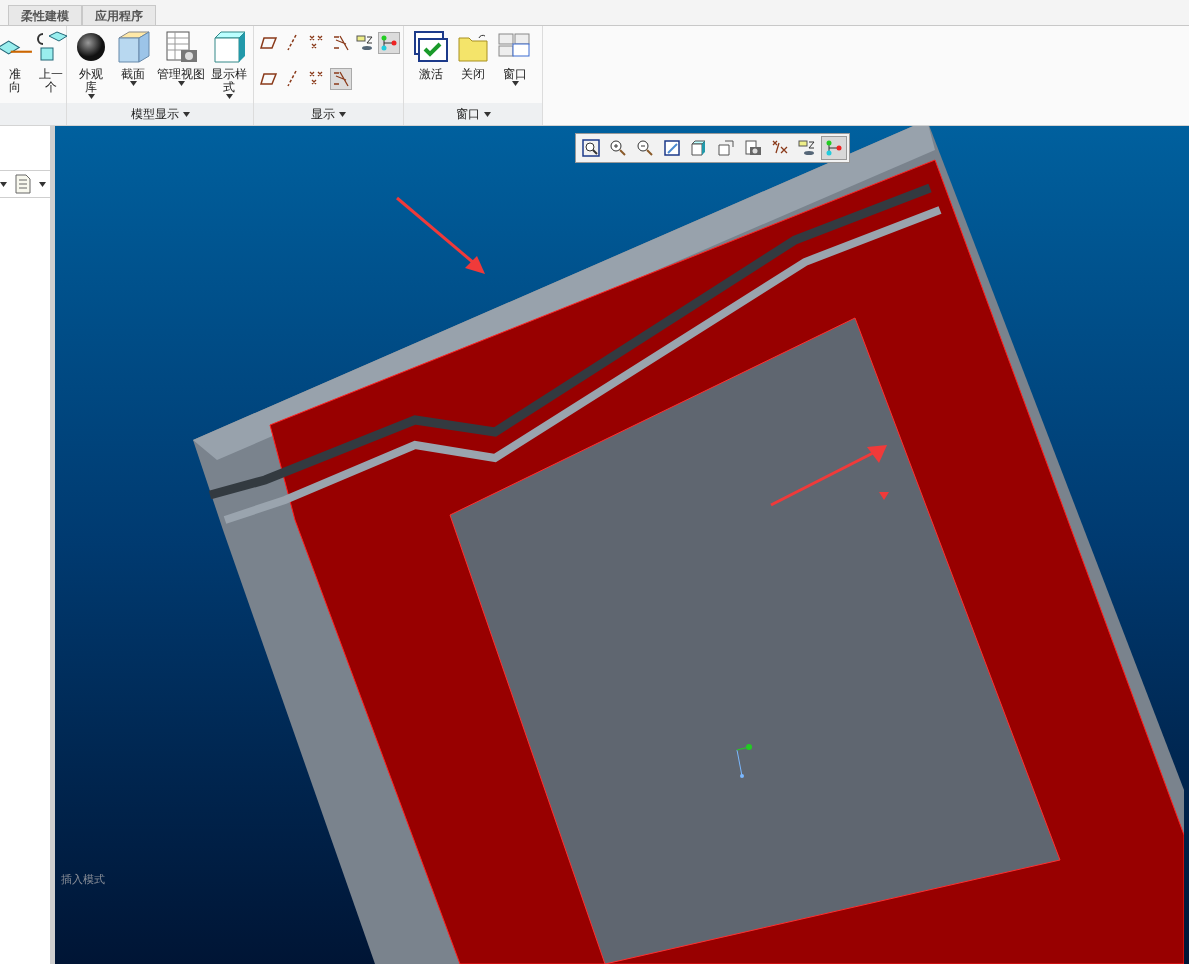  Describe the element at coordinates (441, 236) in the screenshot. I see `arrow-icon` at that location.